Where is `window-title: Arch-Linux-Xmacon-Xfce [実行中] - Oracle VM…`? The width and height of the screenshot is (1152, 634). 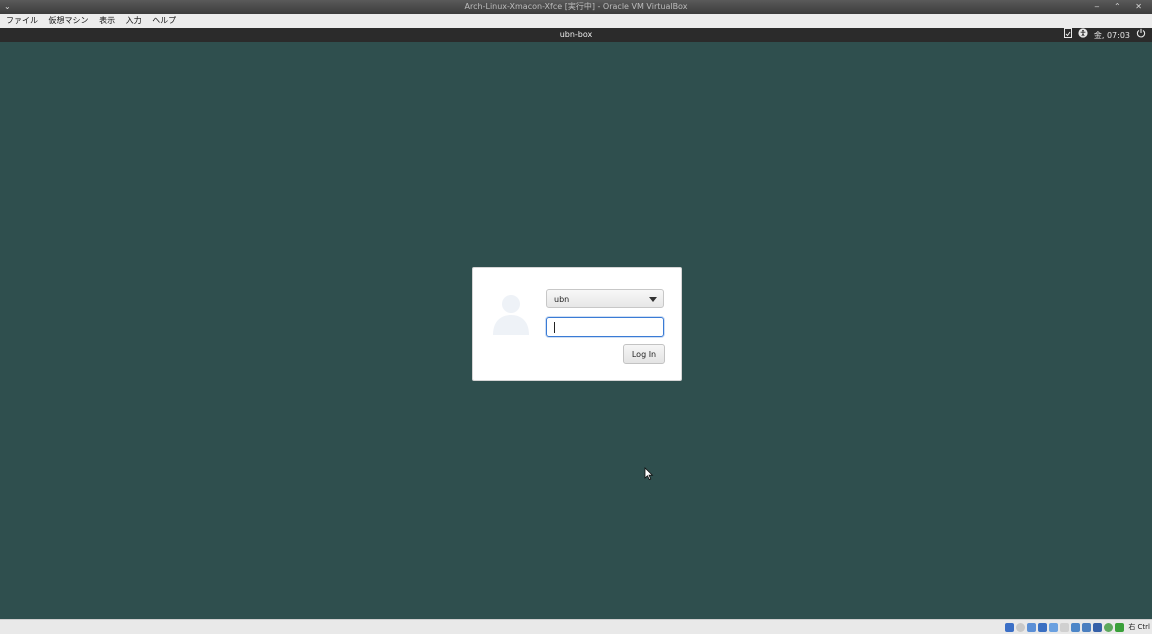 window-title: Arch-Linux-Xmacon-Xfce [実行中] - Oracle VM… is located at coordinates (576, 6).